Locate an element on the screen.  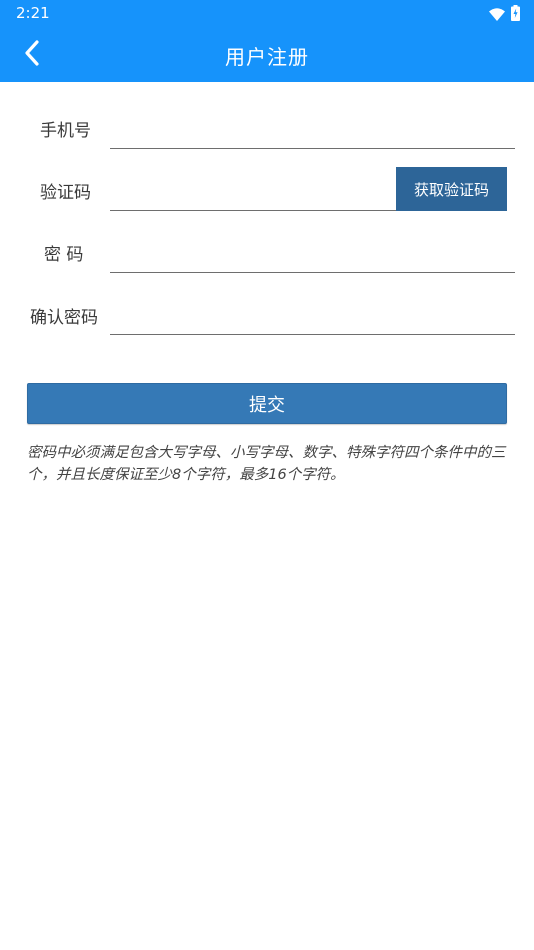
get-code-button: 获取验证码 is located at coordinates (451, 189).